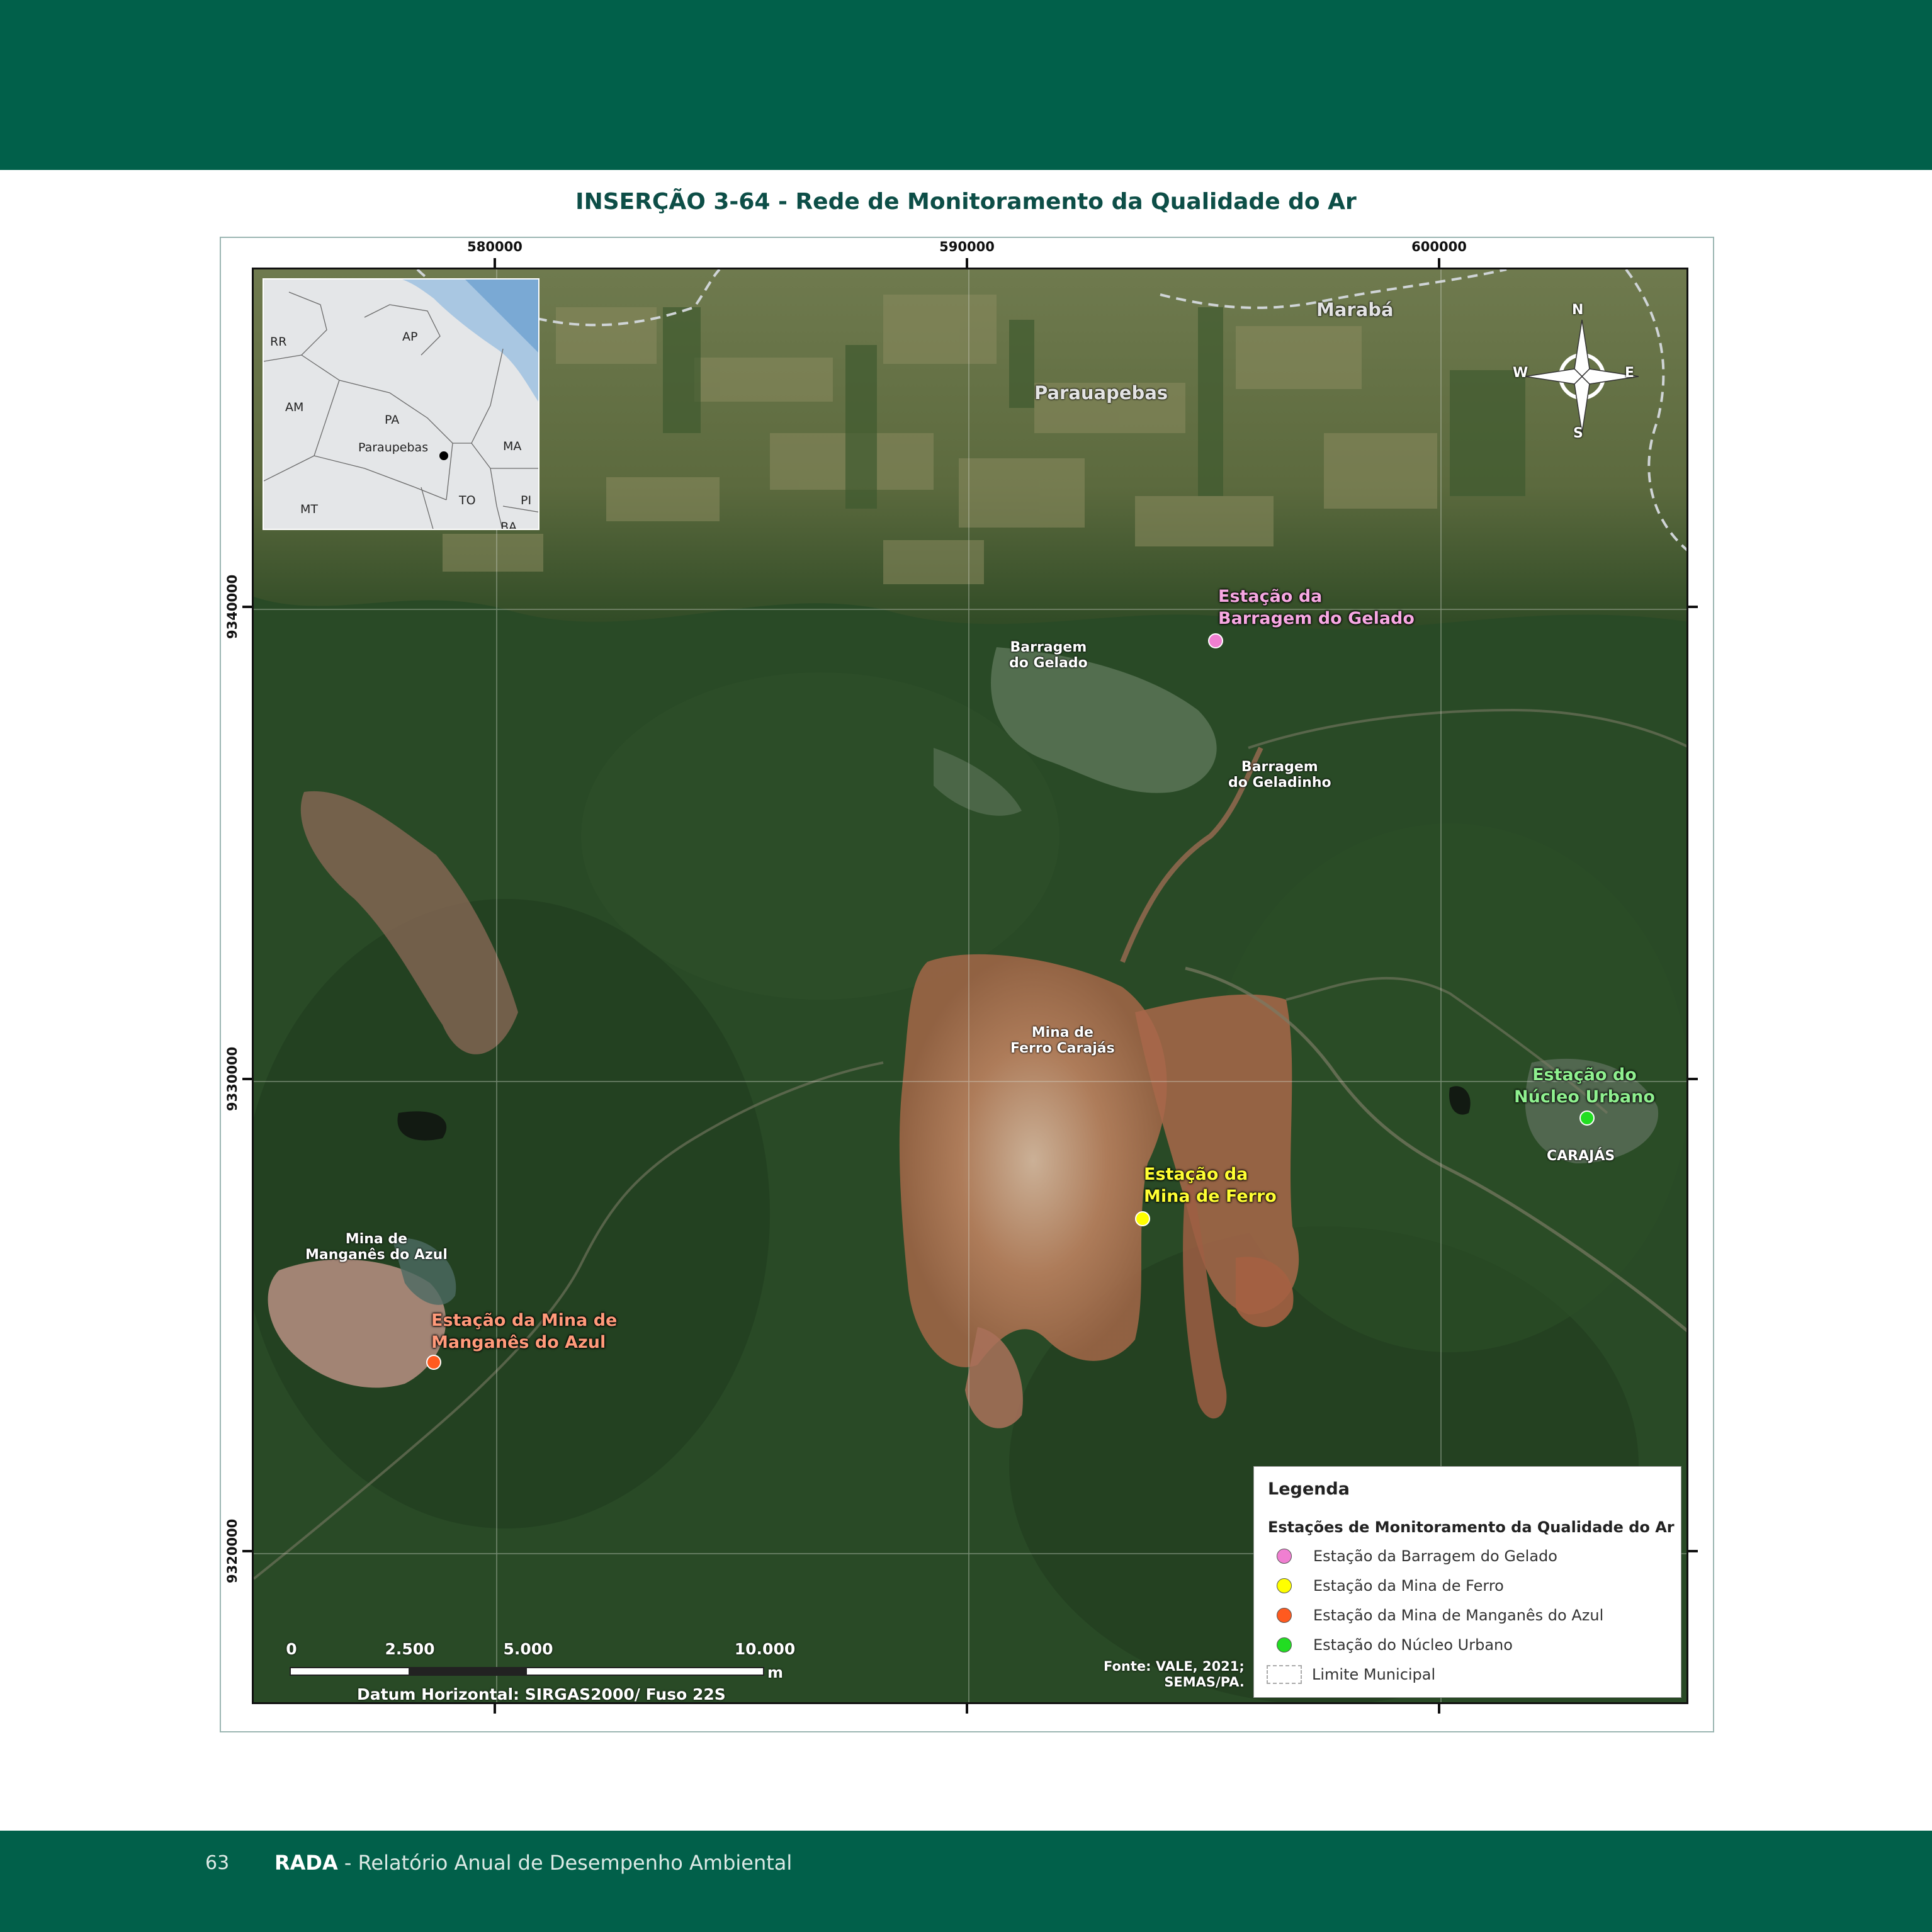  I want to click on station-label-ferro: Estação da Mina de Ferro, so click(1210, 1186).